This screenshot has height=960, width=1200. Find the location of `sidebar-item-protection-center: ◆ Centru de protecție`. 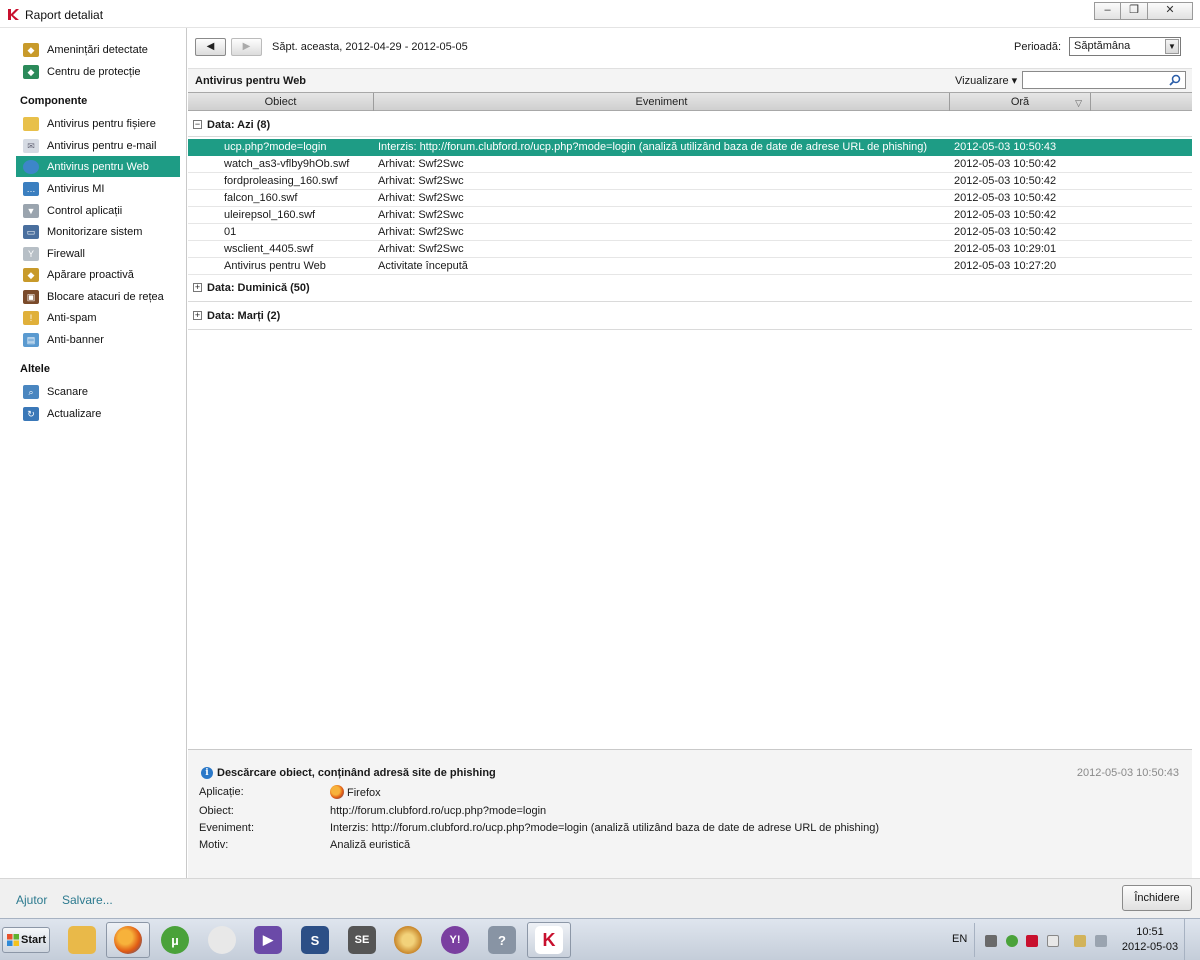

sidebar-item-protection-center: ◆ Centru de protecție is located at coordinates (98, 71).